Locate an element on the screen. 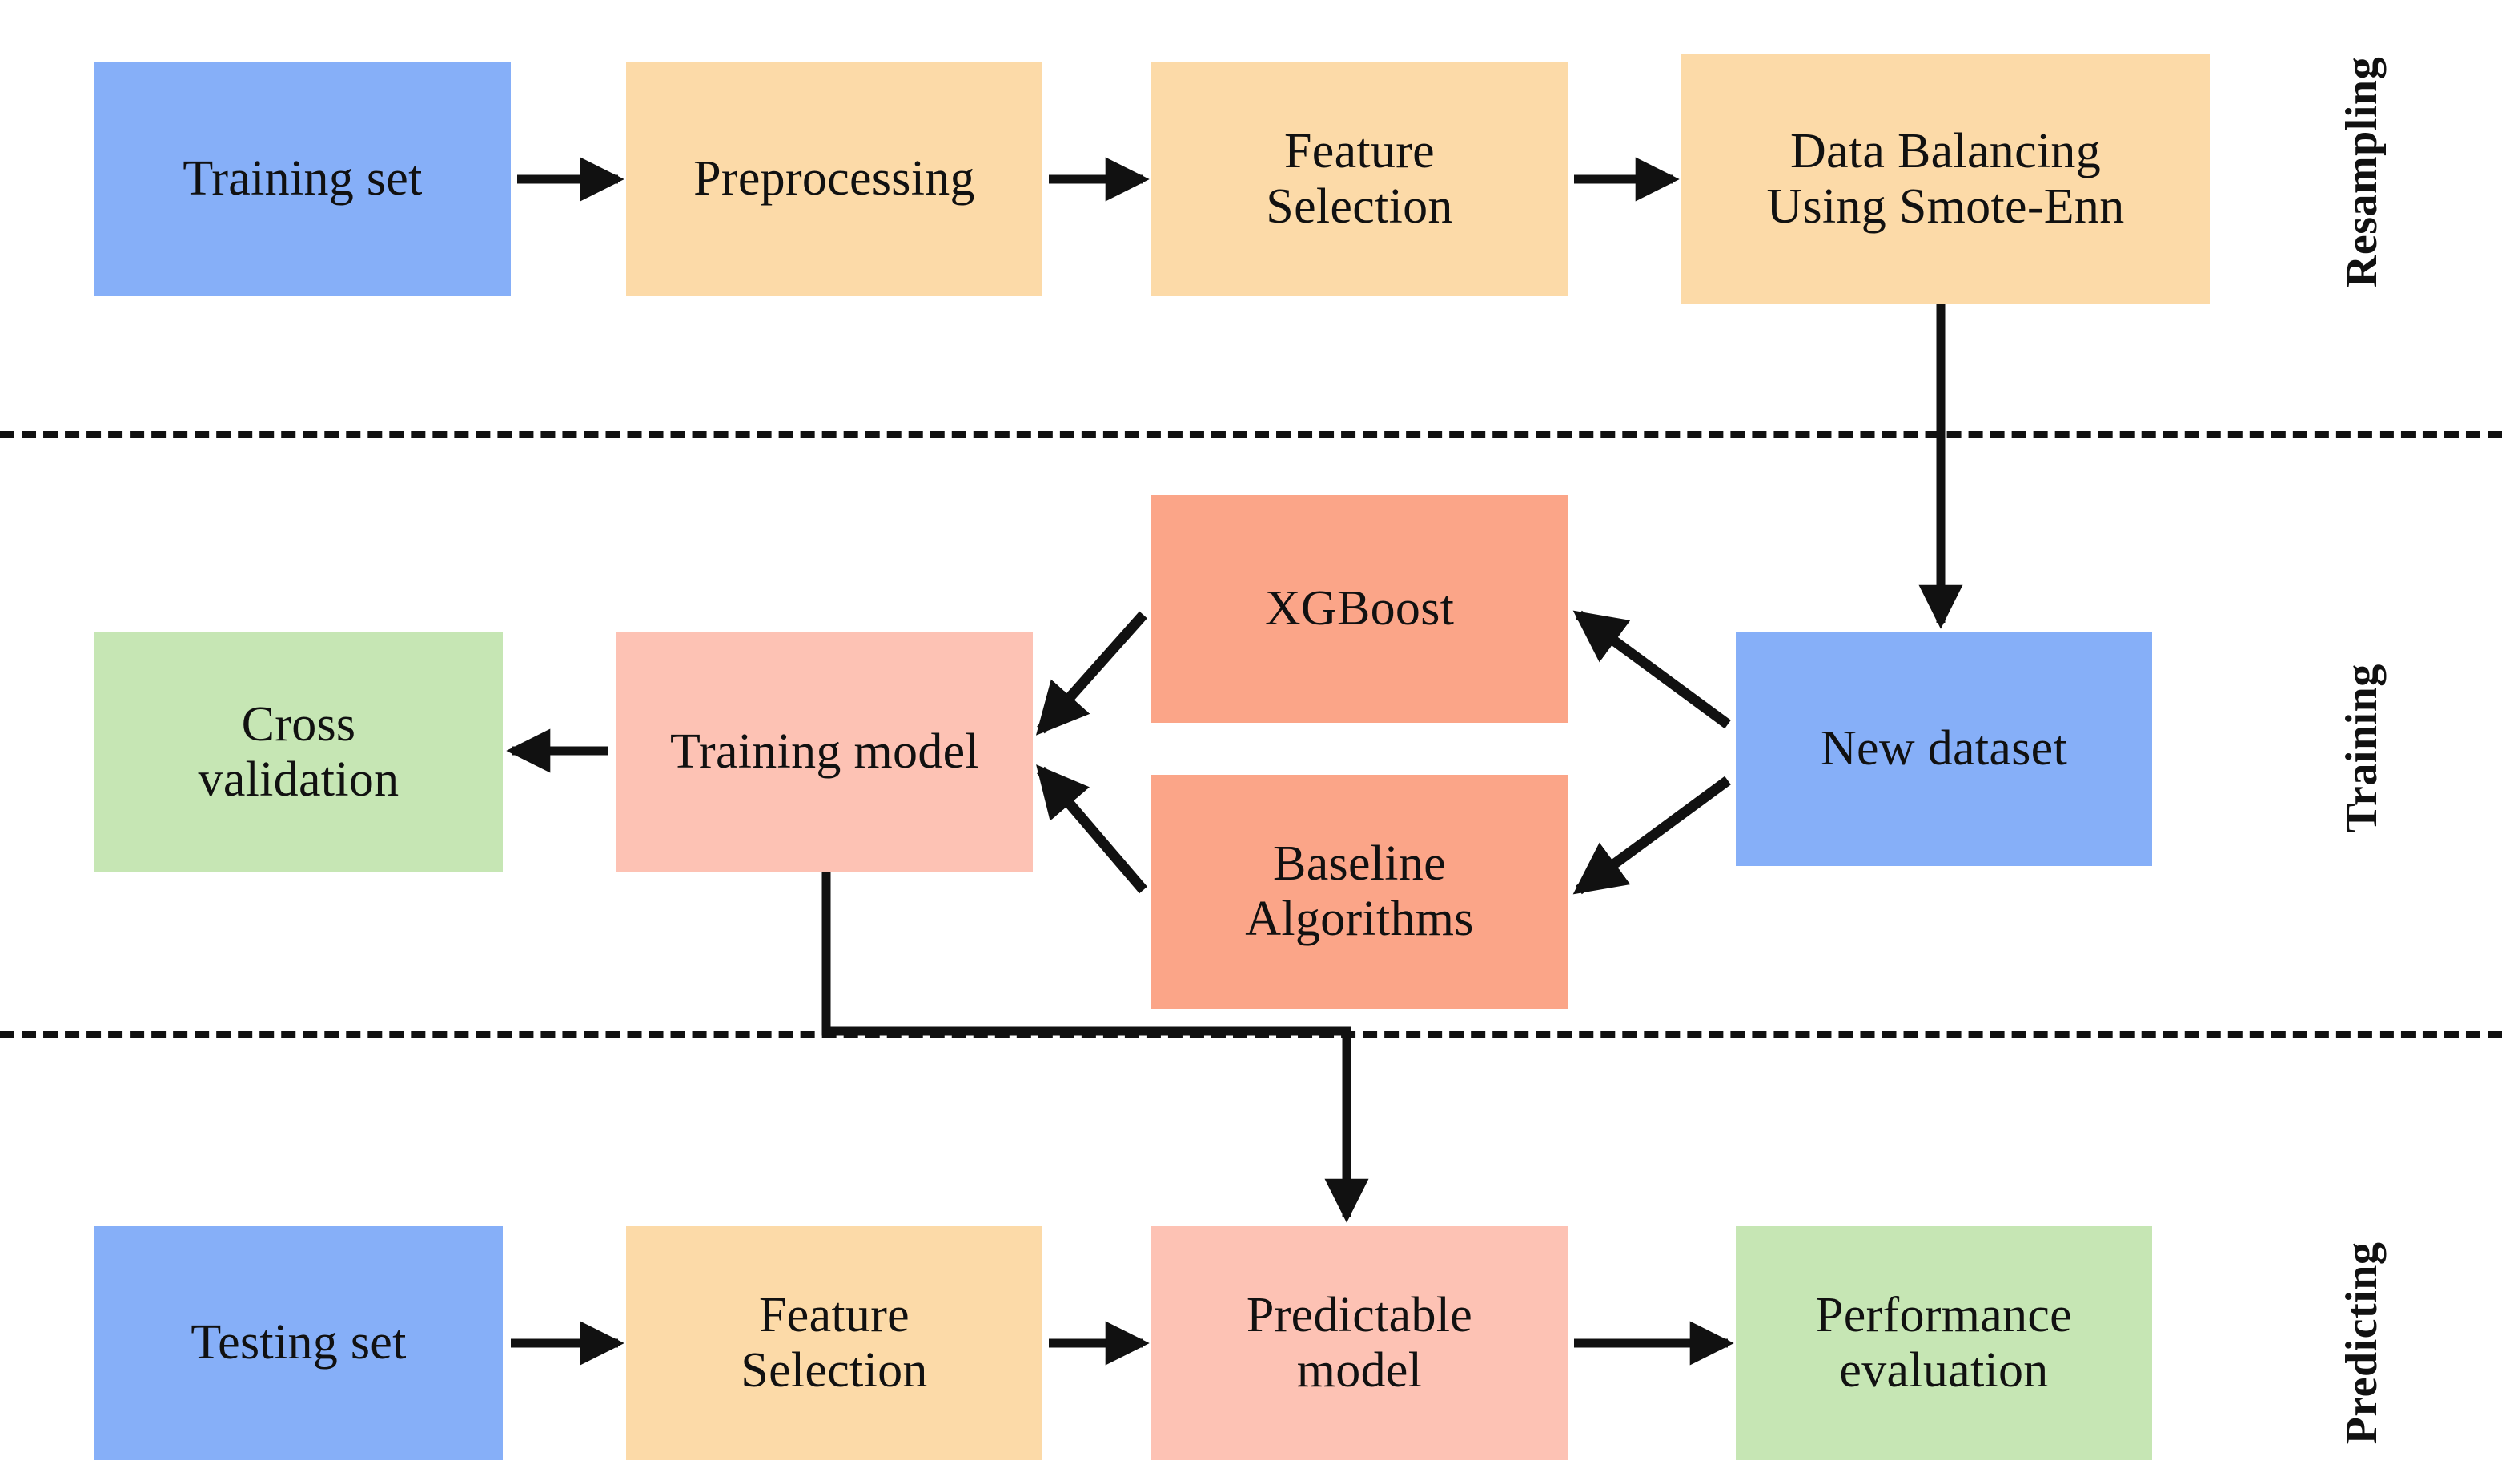 The image size is (2502, 1484). band-divider-training-predicting is located at coordinates (1251, 1034).